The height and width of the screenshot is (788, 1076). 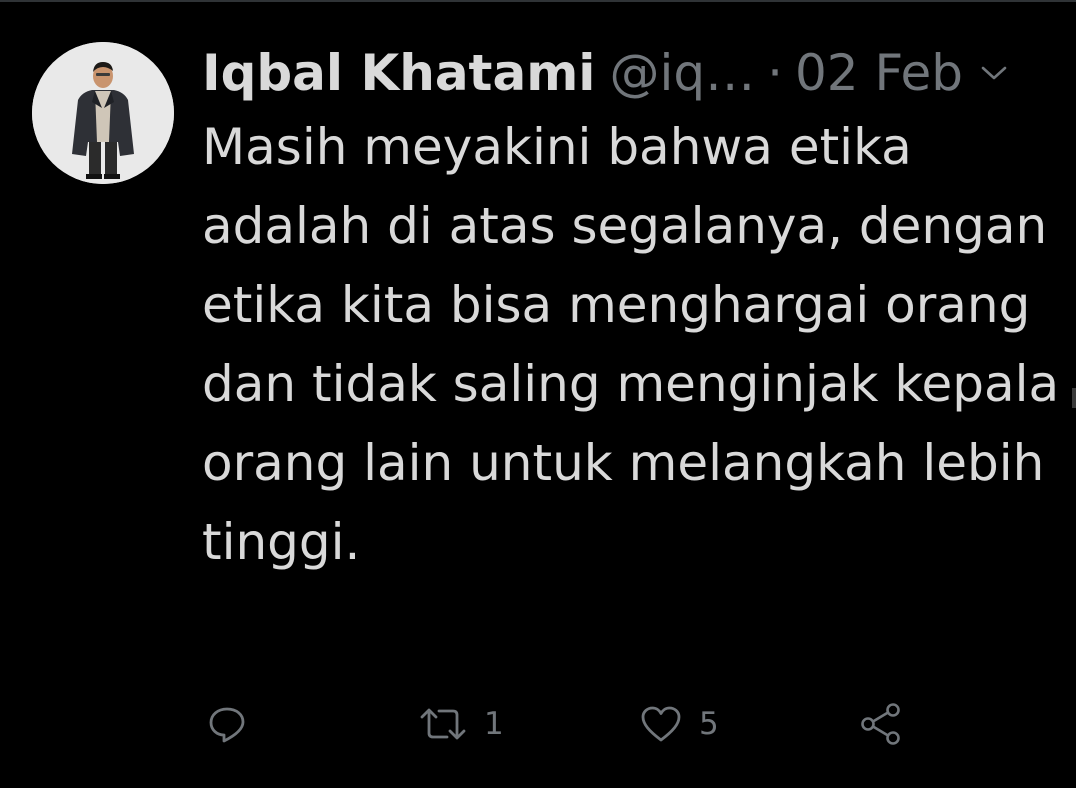 What do you see at coordinates (709, 724) in the screenshot?
I see `like-count: 5` at bounding box center [709, 724].